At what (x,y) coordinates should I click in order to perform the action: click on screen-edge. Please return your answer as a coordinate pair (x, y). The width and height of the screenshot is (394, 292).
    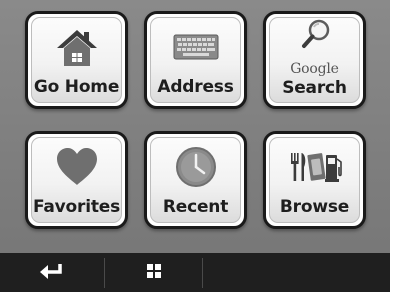
    Looking at the image, I should click on (392, 146).